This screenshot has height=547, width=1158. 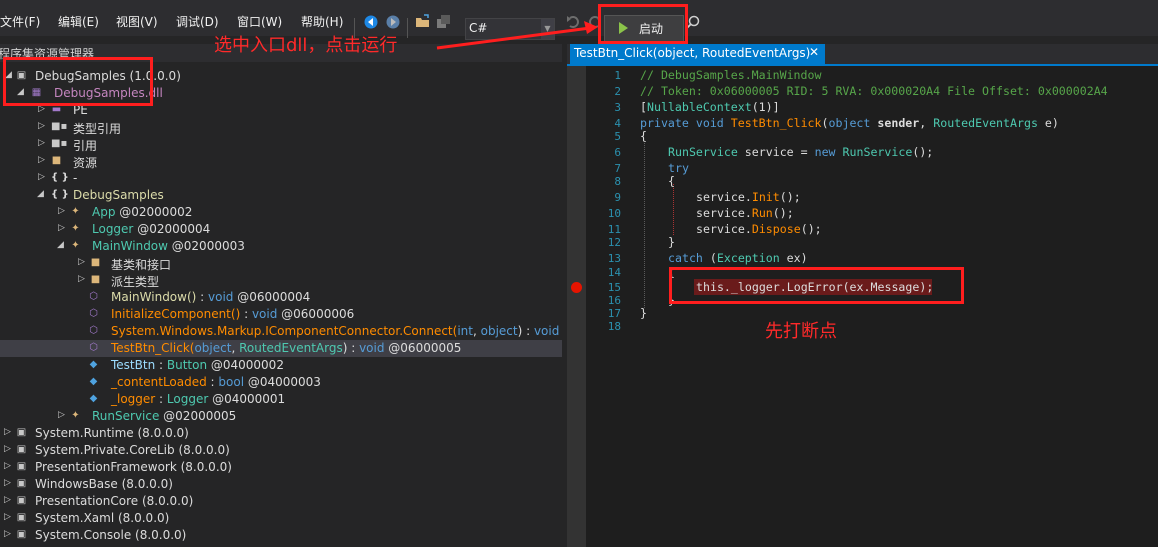 I want to click on tree-item-pe: ▷ ▬ PE, so click(x=281, y=110).